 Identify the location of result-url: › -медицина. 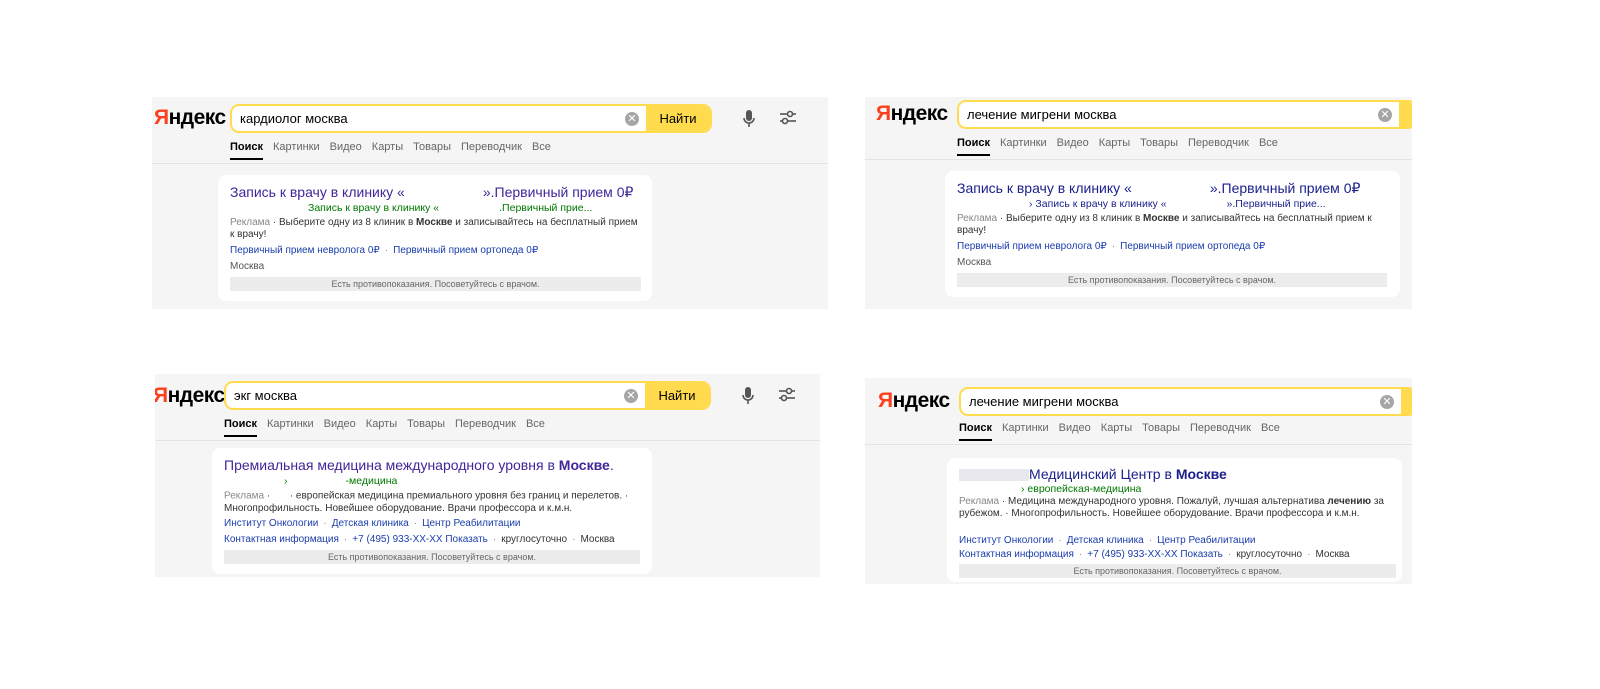
(310, 481).